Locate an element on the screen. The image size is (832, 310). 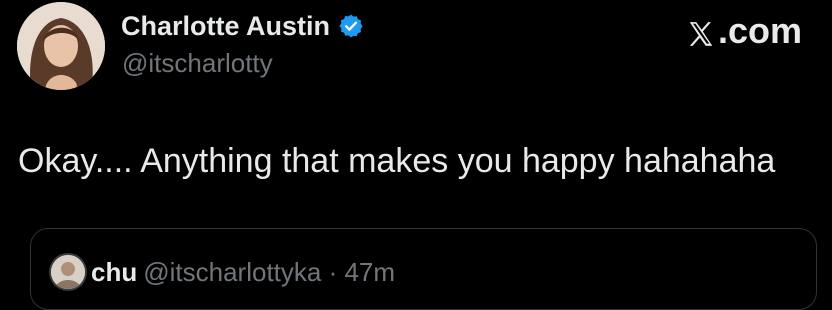
brand-watermark: .com is located at coordinates (744, 31).